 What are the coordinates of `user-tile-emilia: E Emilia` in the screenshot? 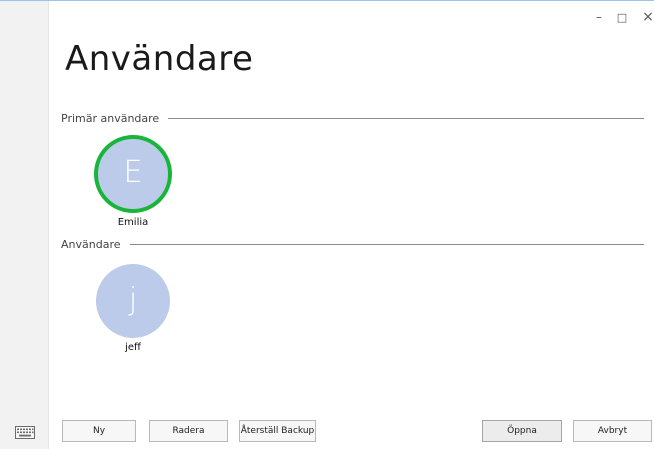 It's located at (133, 181).